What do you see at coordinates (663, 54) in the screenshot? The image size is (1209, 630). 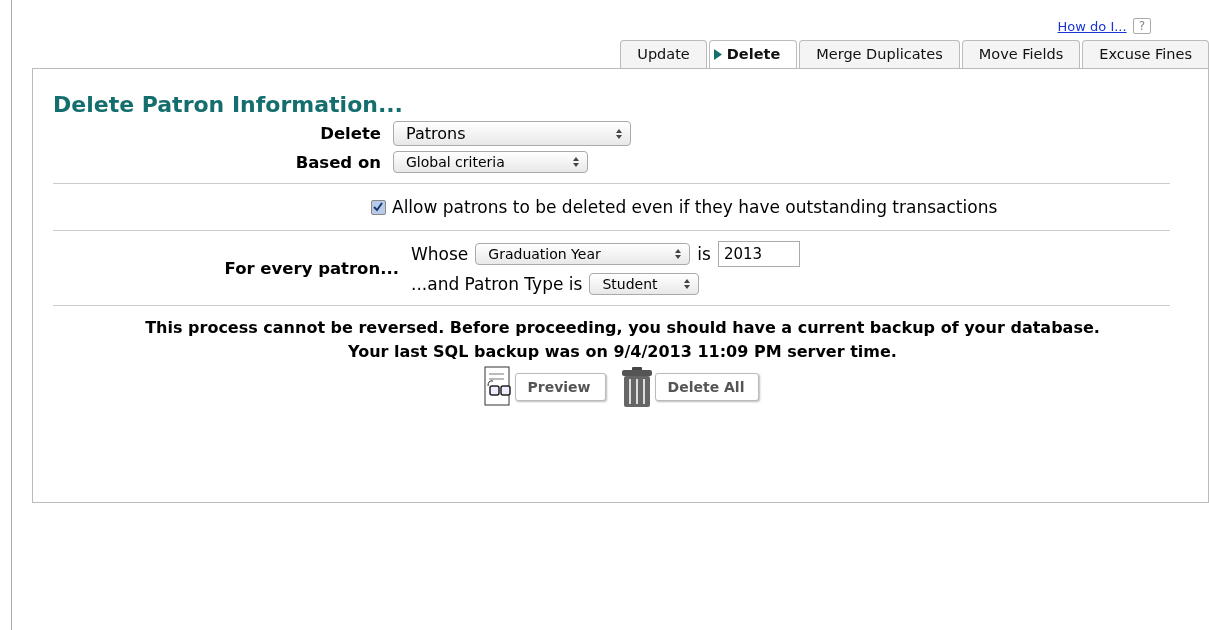 I see `tab: Update` at bounding box center [663, 54].